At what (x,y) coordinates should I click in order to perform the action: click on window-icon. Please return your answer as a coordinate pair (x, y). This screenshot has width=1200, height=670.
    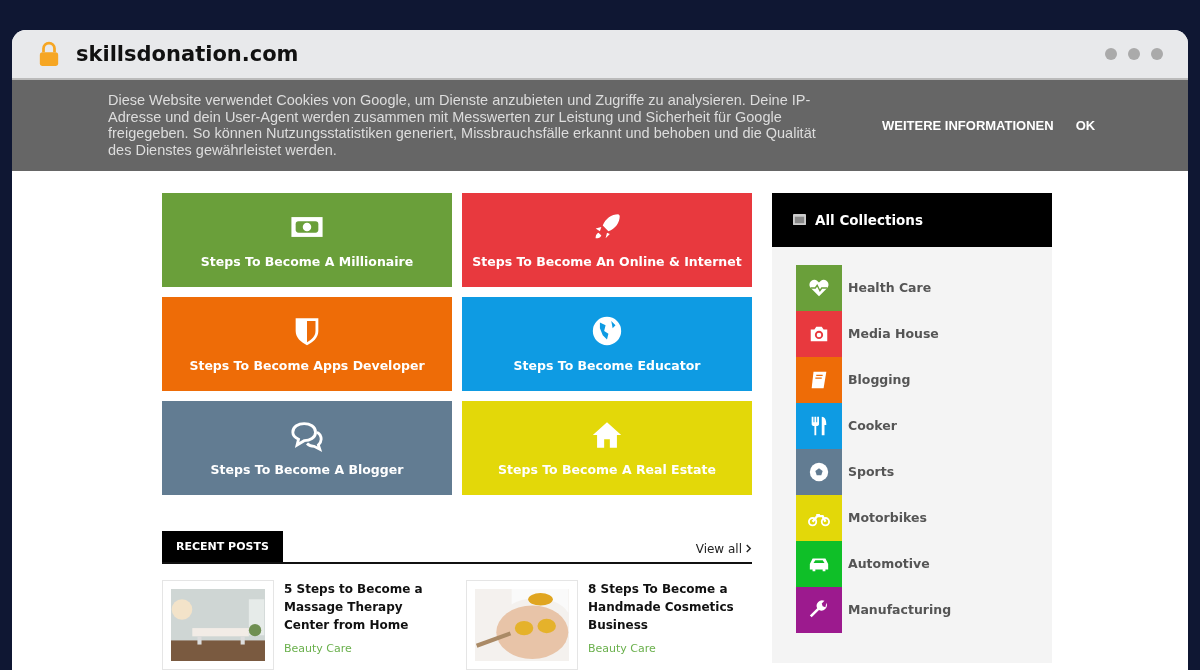
    Looking at the image, I should click on (799, 220).